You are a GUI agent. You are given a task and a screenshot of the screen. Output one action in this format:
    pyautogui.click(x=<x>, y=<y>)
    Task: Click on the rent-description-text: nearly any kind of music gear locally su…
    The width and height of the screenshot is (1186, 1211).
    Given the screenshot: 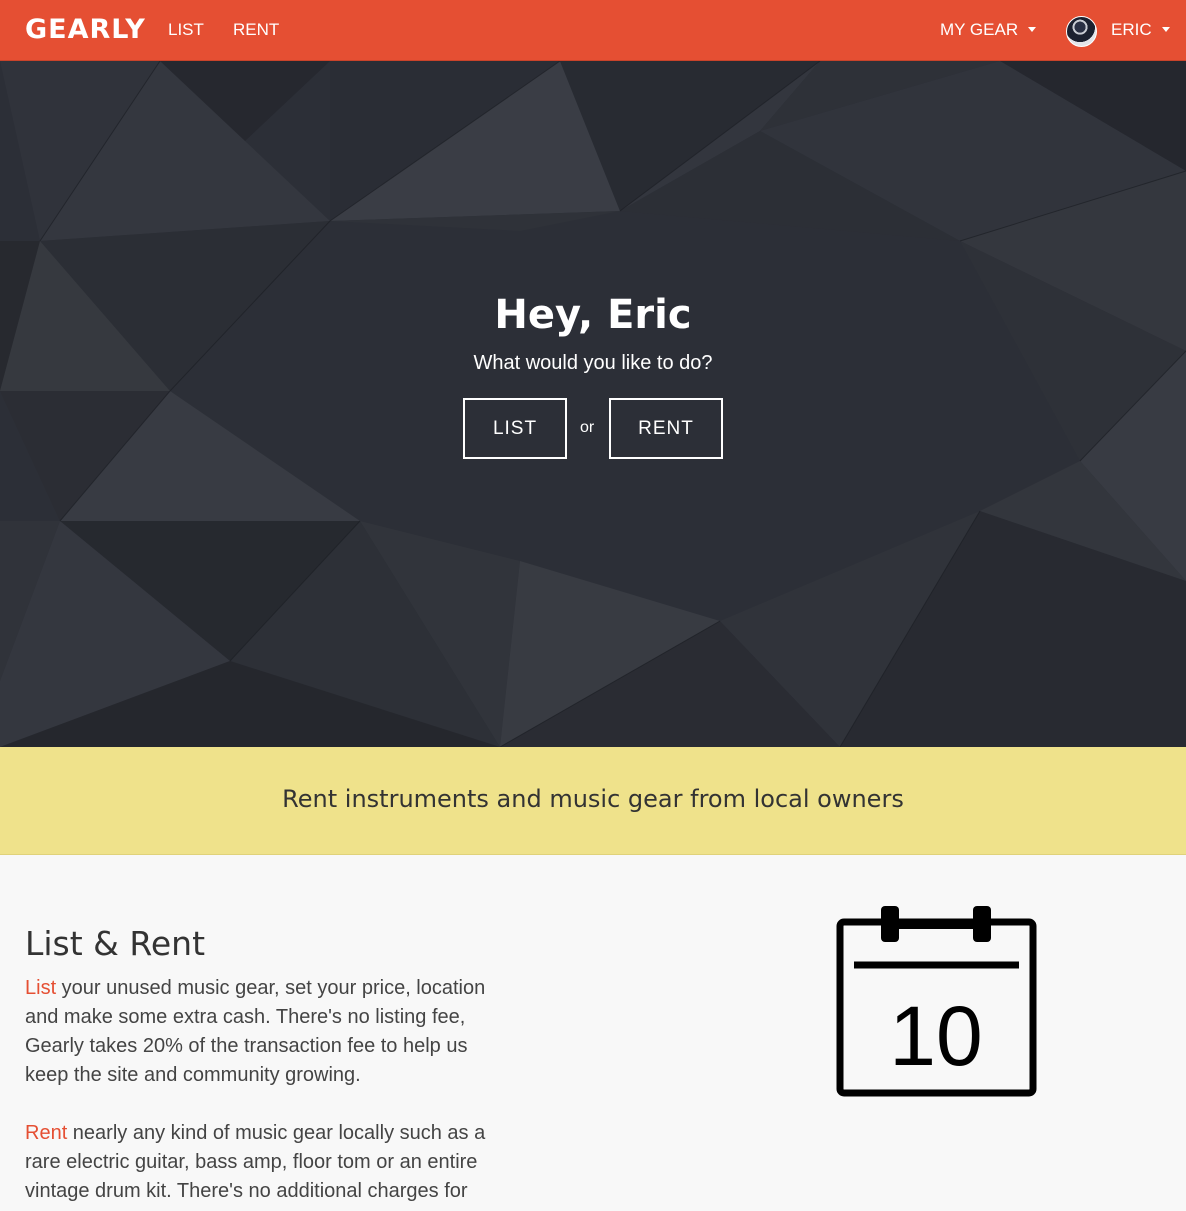 What is the action you would take?
    pyautogui.click(x=255, y=1162)
    